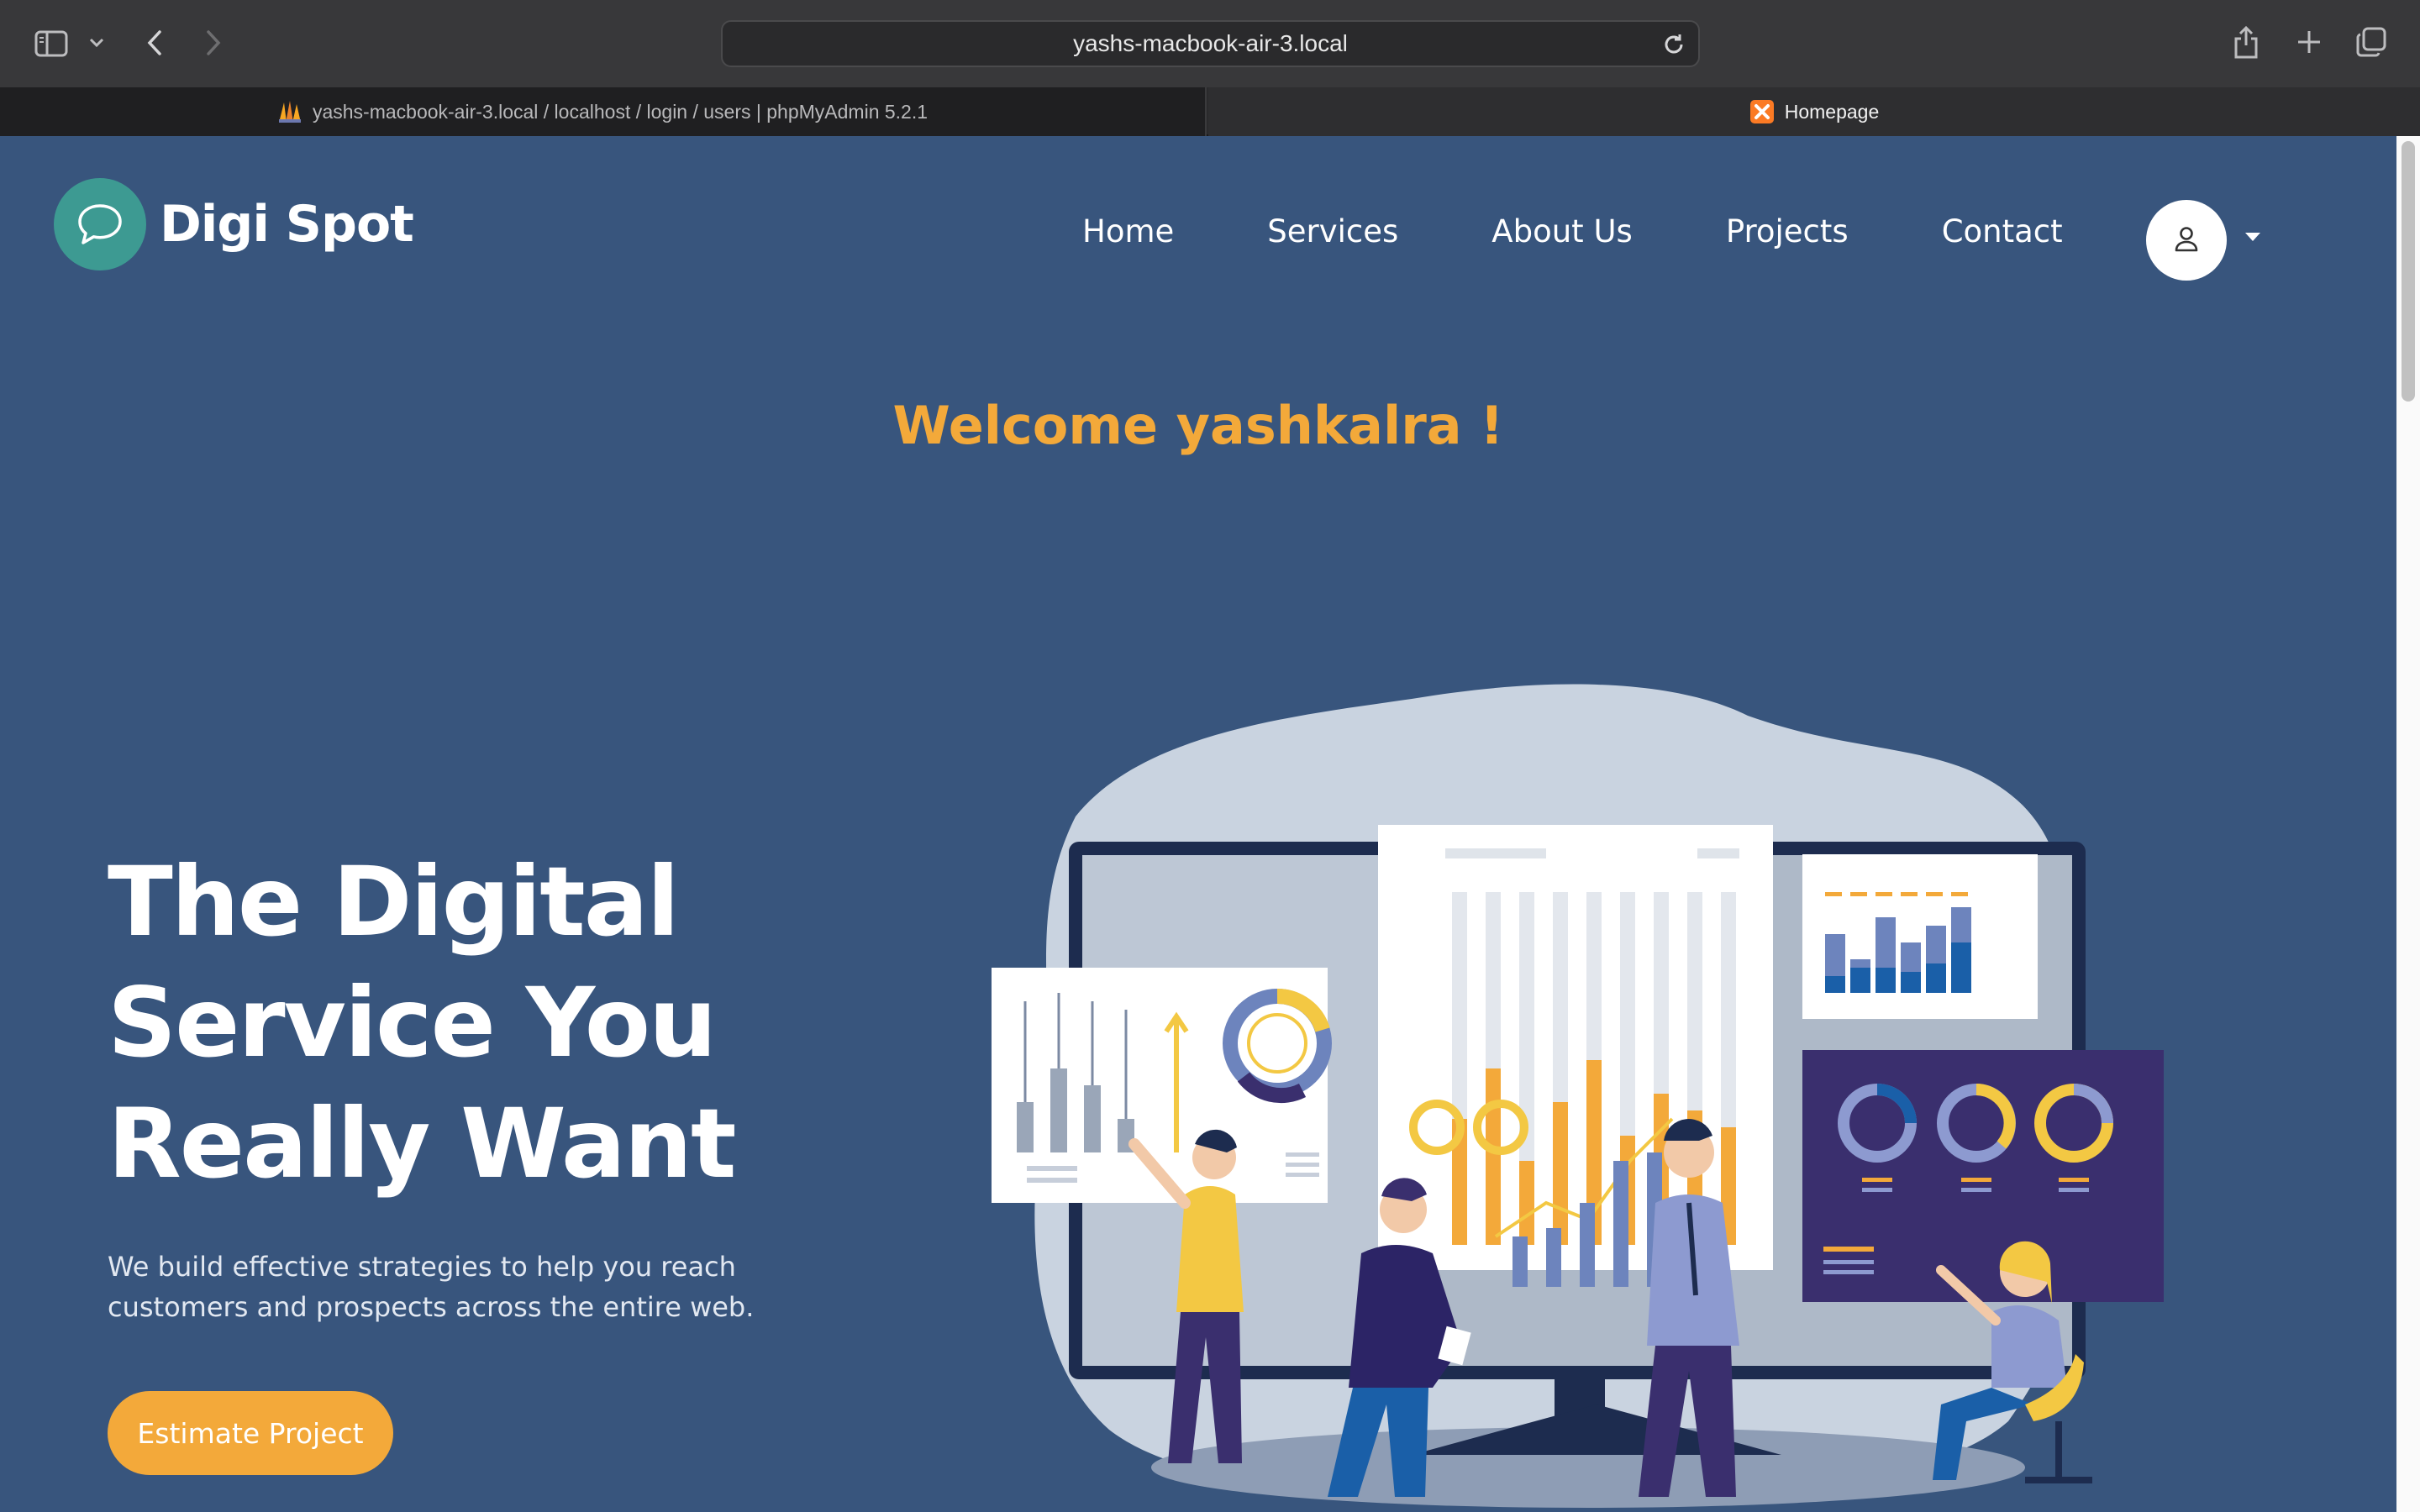  Describe the element at coordinates (250, 1433) in the screenshot. I see `estimate-project-button: Estimate Project` at that location.